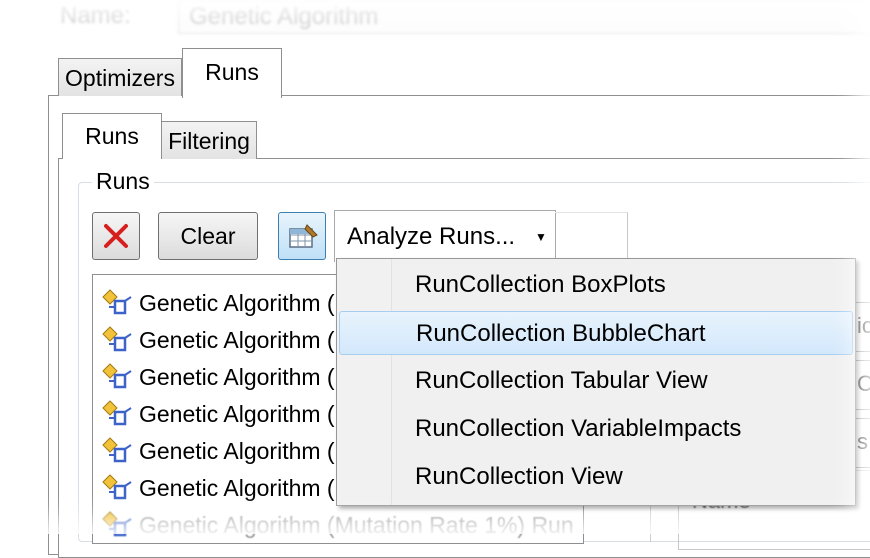 The height and width of the screenshot is (558, 870). Describe the element at coordinates (284, 16) in the screenshot. I see `name-field-value: Genetic Algorithm` at that location.